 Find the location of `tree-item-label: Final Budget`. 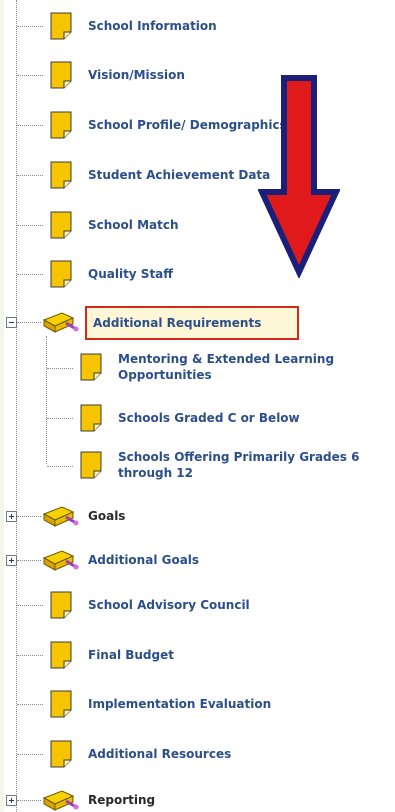

tree-item-label: Final Budget is located at coordinates (131, 655).